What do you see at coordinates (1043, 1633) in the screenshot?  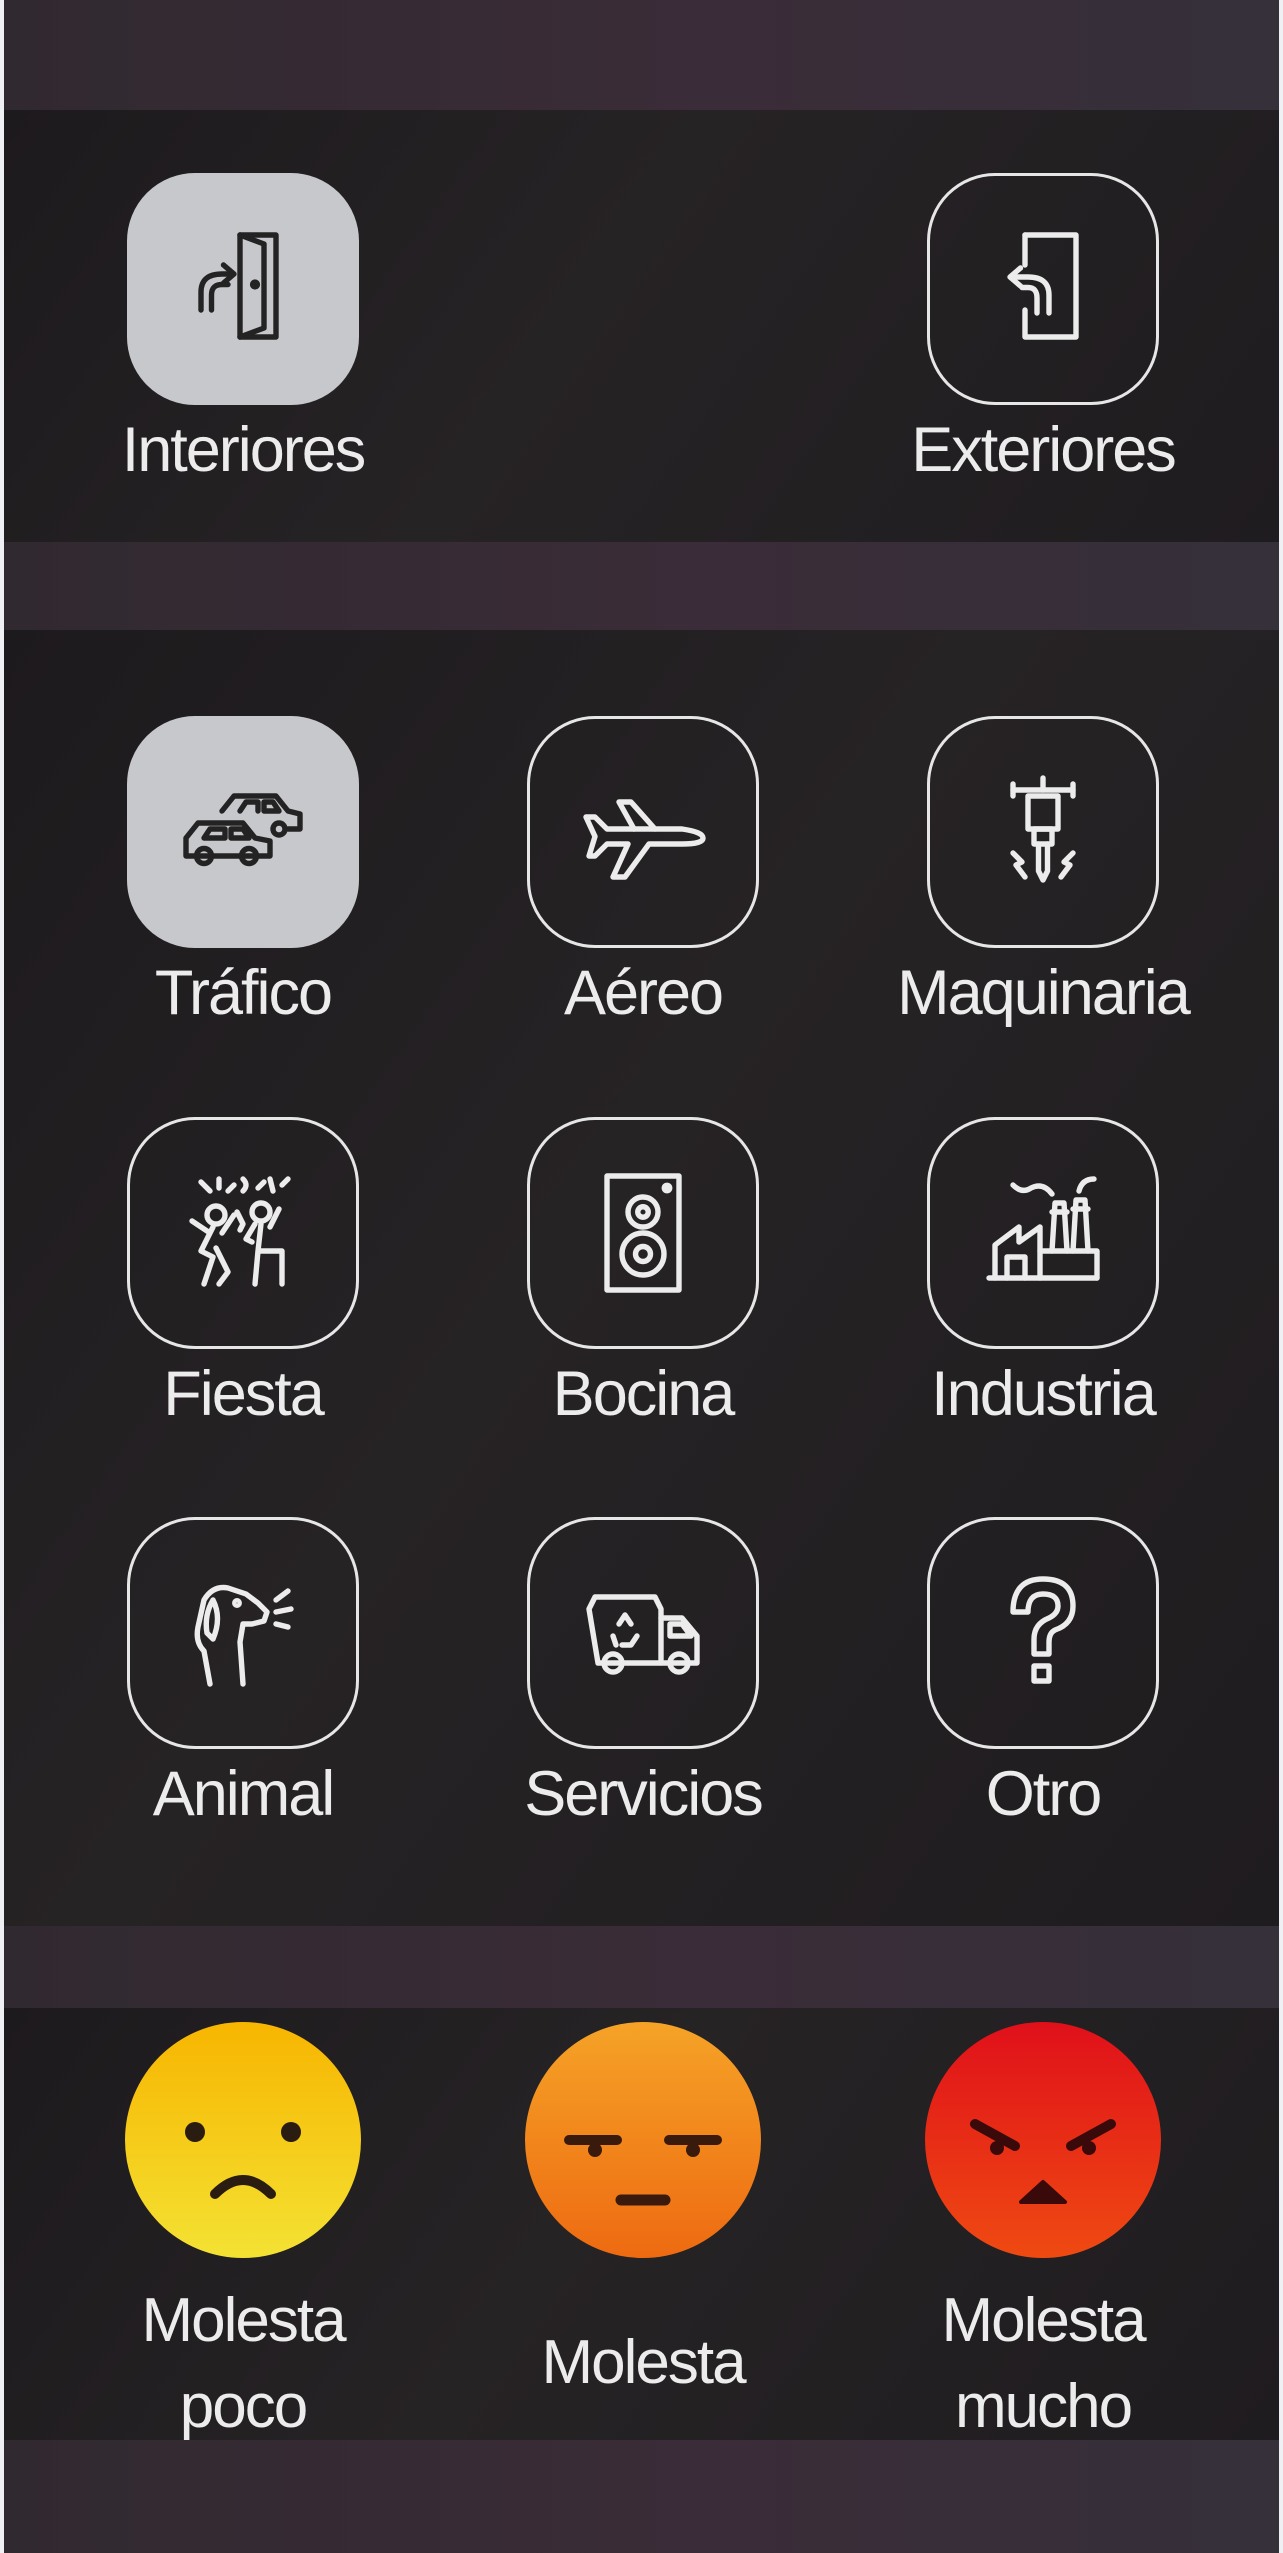 I see `question-mark-icon` at bounding box center [1043, 1633].